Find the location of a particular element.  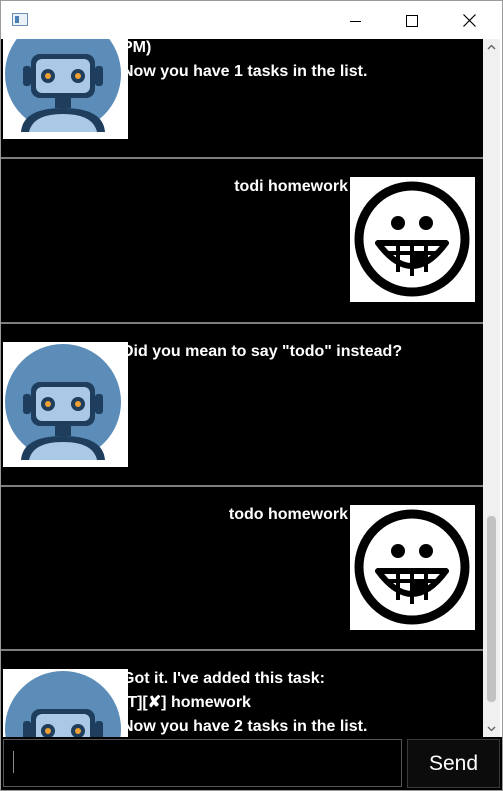

scroll-up-arrow-icon is located at coordinates (491, 47).